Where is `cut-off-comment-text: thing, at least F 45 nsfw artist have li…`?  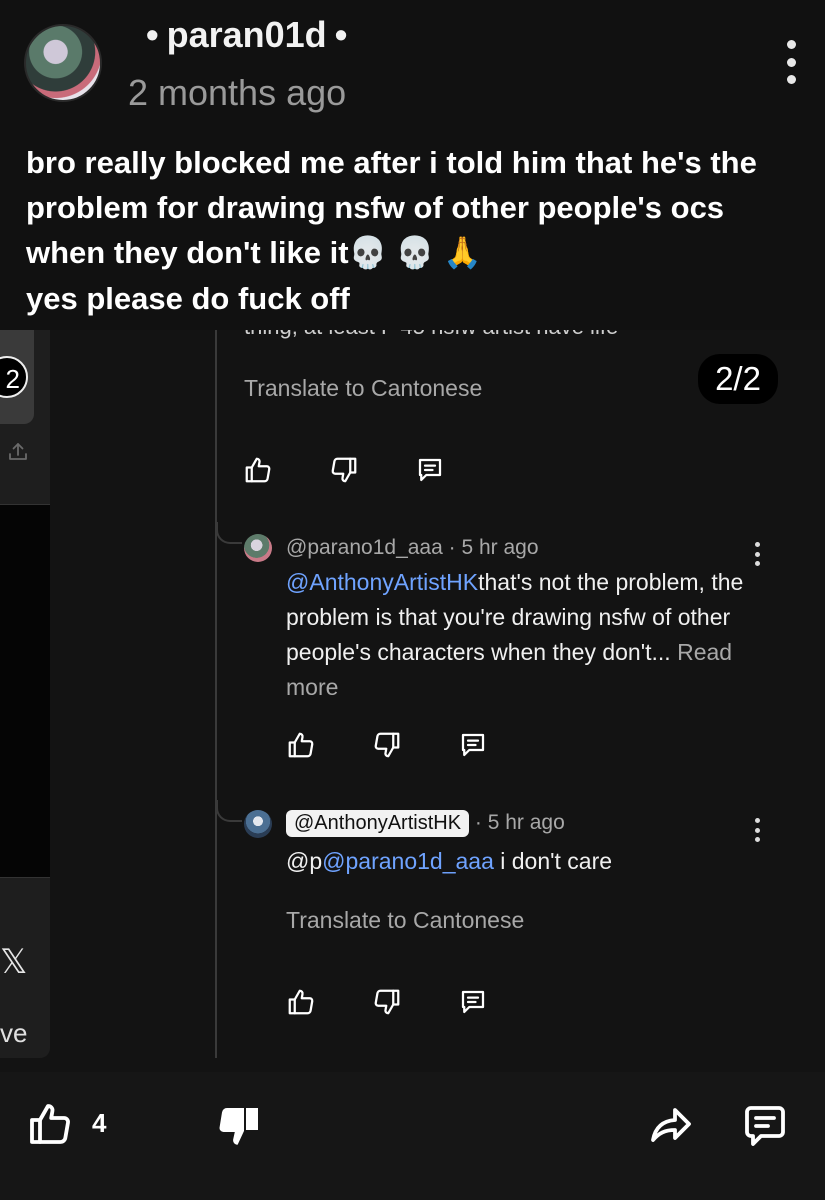
cut-off-comment-text: thing, at least F 45 nsfw artist have li… is located at coordinates (431, 335).